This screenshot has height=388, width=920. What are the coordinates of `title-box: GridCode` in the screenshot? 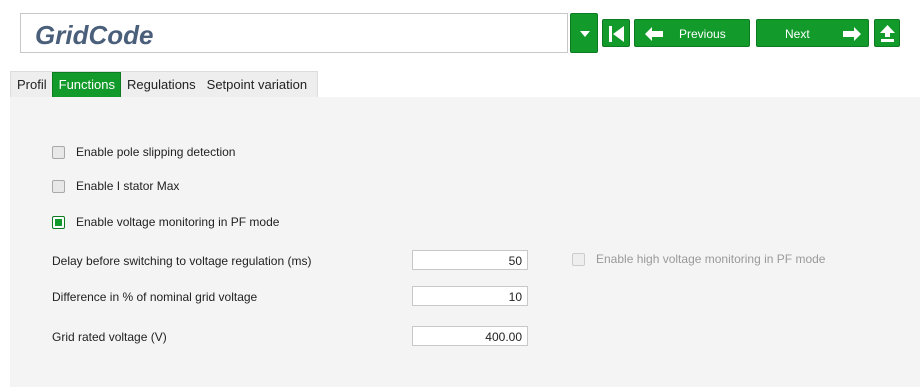 It's located at (294, 33).